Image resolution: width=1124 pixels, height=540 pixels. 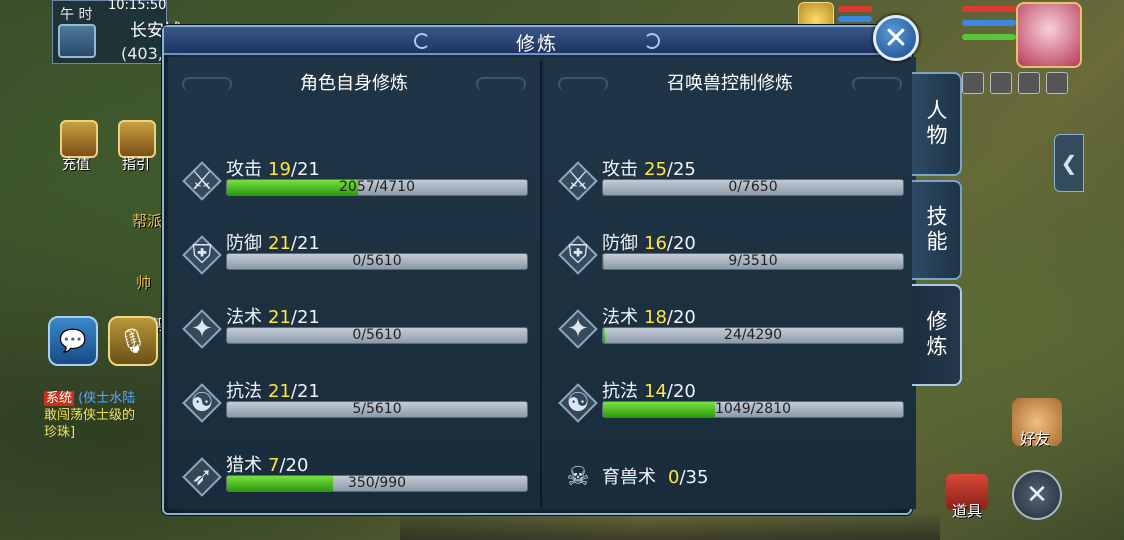 I want to click on skill-level: 18, so click(x=655, y=317).